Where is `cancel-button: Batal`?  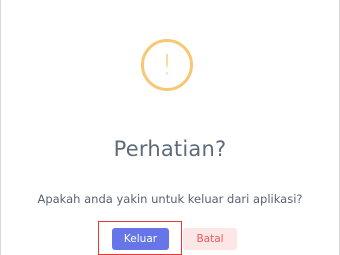
cancel-button: Batal is located at coordinates (210, 239).